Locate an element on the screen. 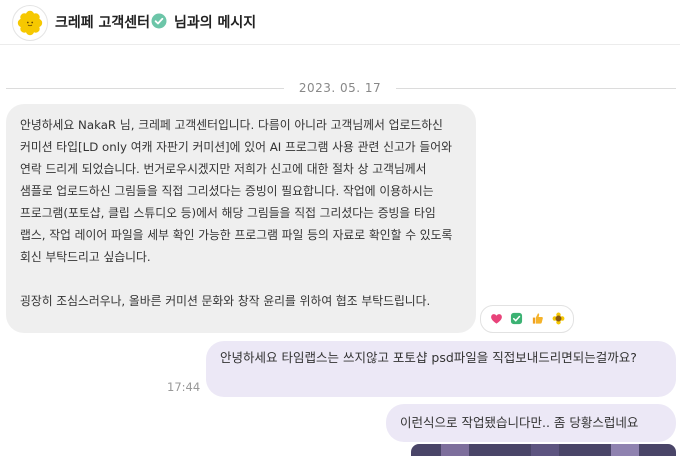 This screenshot has width=680, height=456. chat-header: 크레페 고객센터 님과의 메시지 is located at coordinates (340, 22).